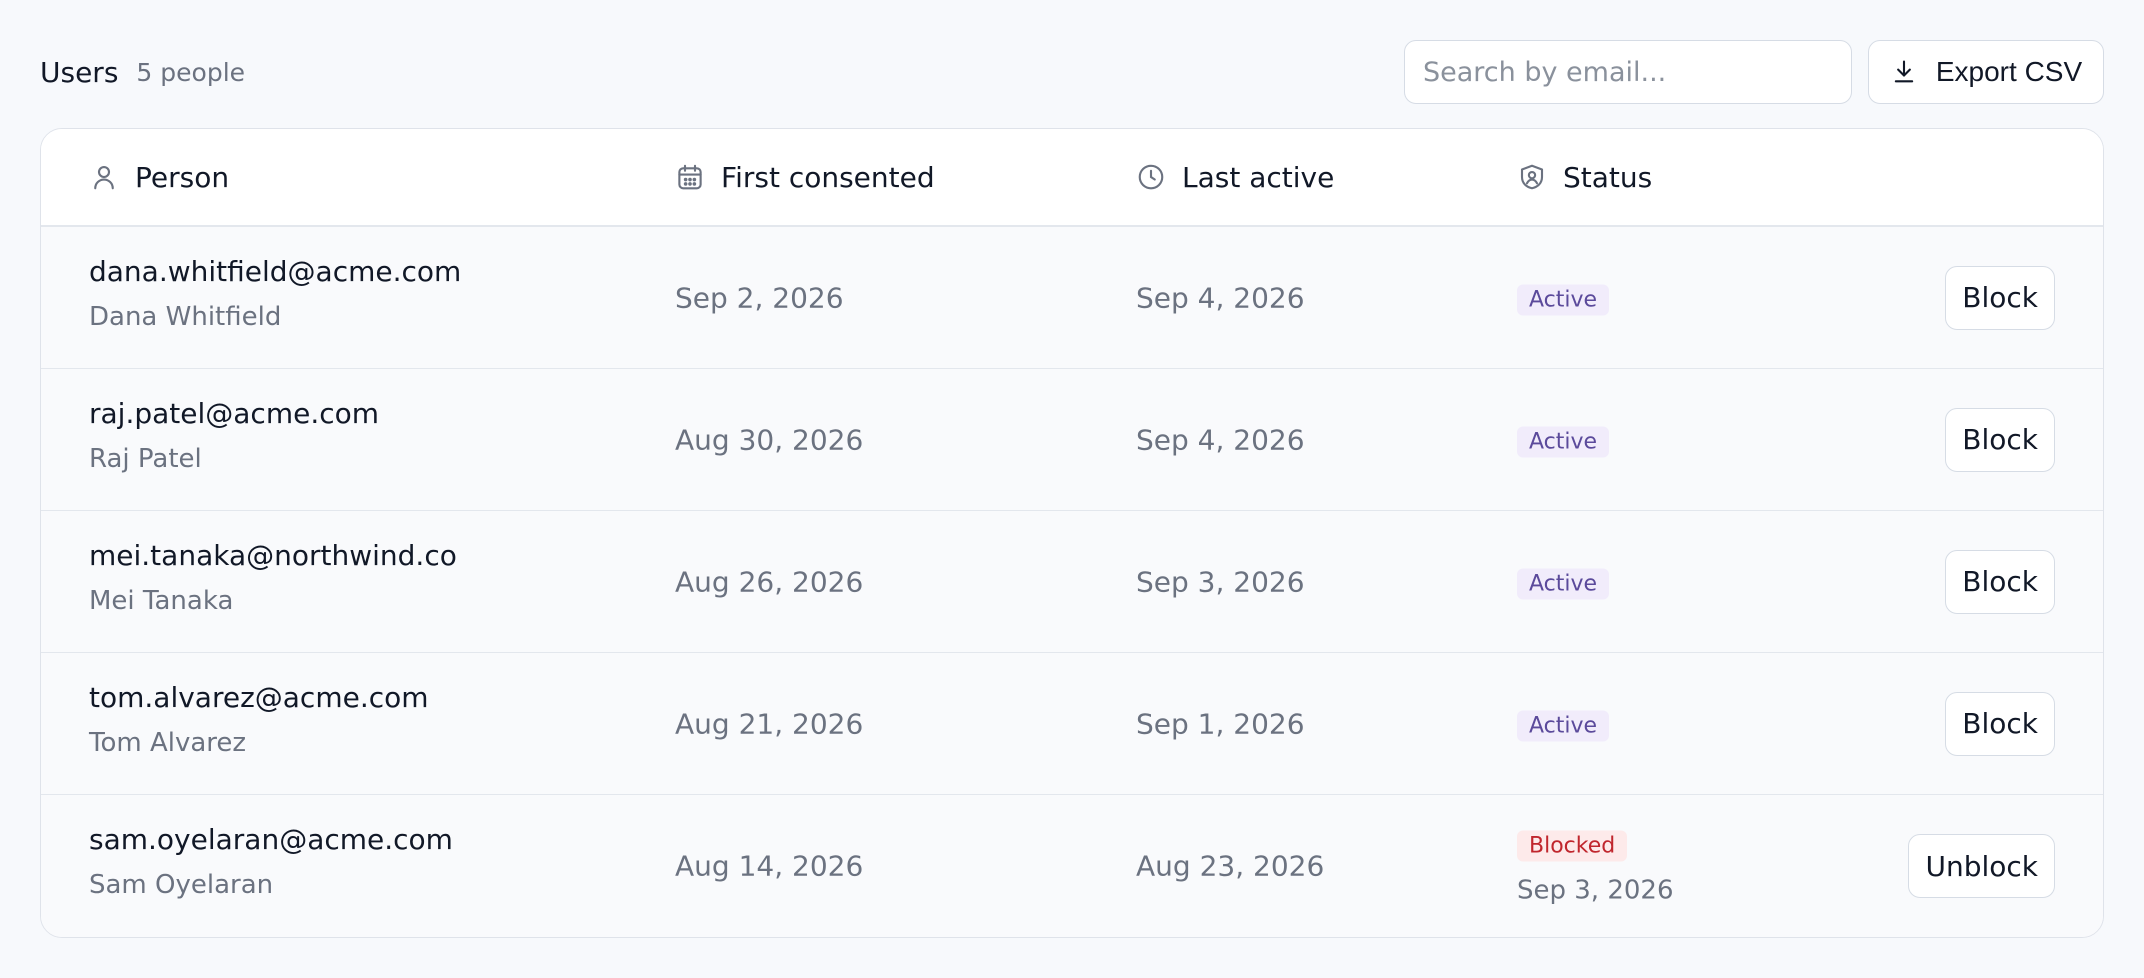  Describe the element at coordinates (828, 177) in the screenshot. I see `column-header-label: First consented` at that location.